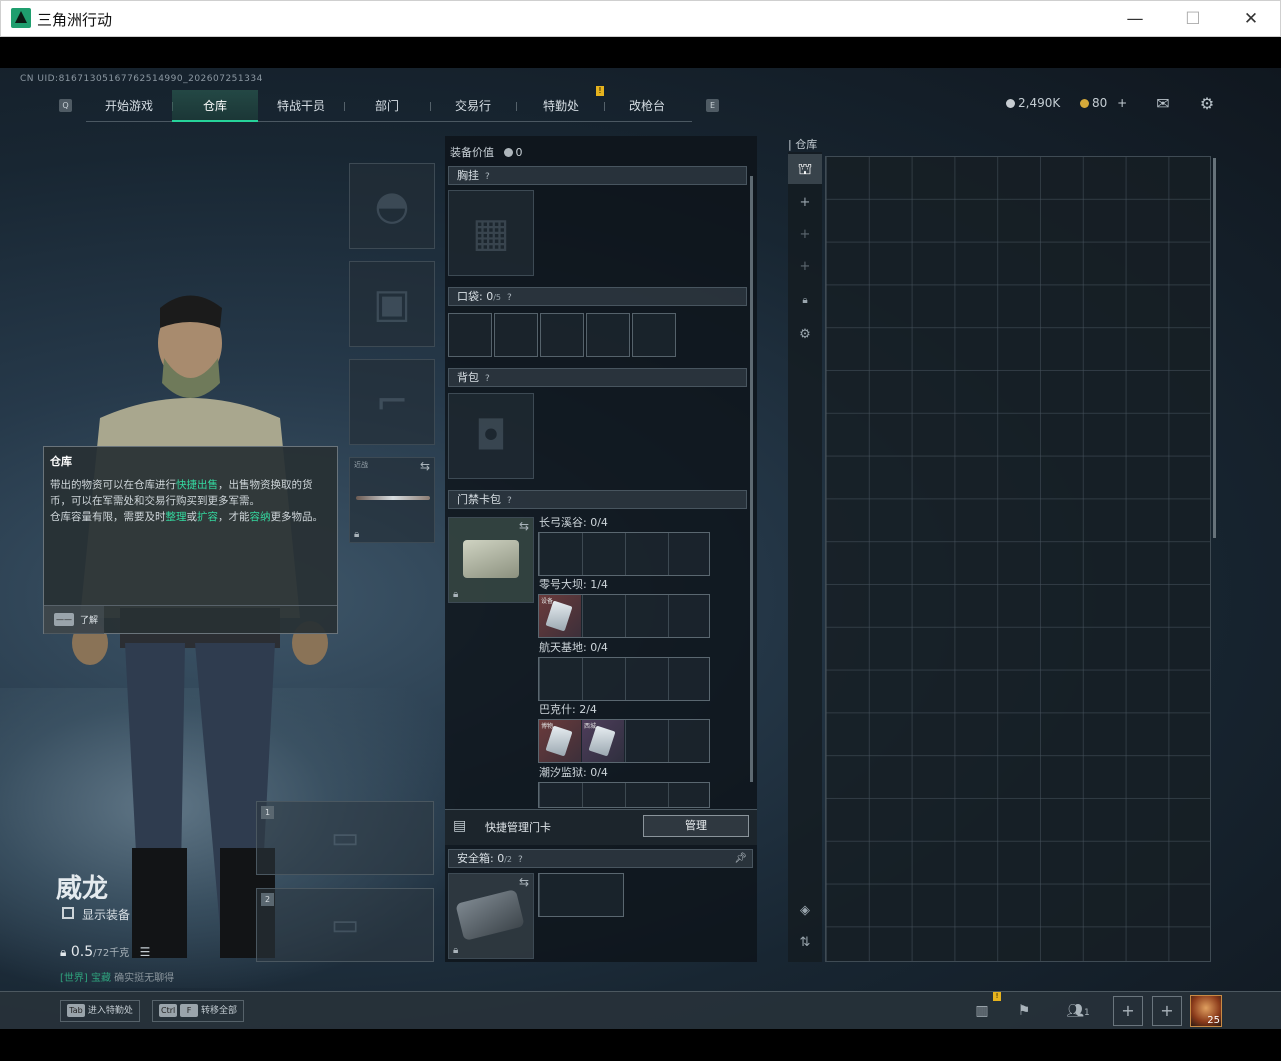 The height and width of the screenshot is (1061, 1281). Describe the element at coordinates (65, 105) in the screenshot. I see `nav-prev-key: Q` at that location.